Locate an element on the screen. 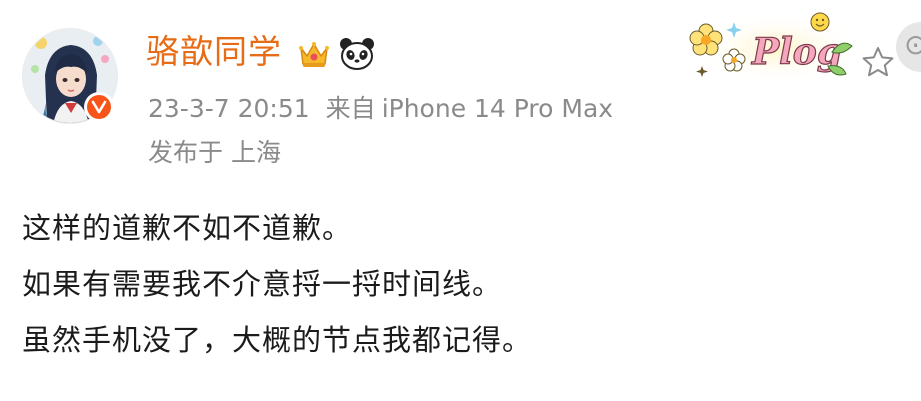 This screenshot has height=401, width=921. verified-v-icon is located at coordinates (99, 107).